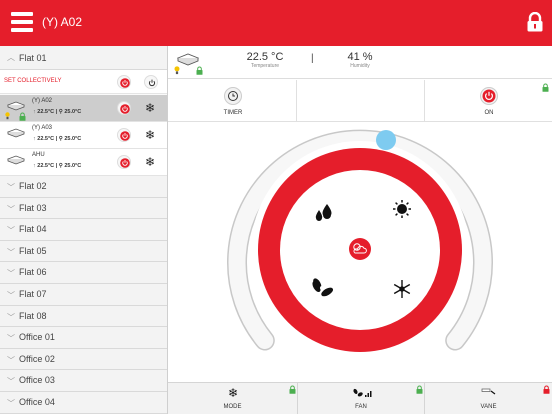 This screenshot has width=552, height=414. Describe the element at coordinates (33, 250) in the screenshot. I see `group-label: Flat 05` at that location.